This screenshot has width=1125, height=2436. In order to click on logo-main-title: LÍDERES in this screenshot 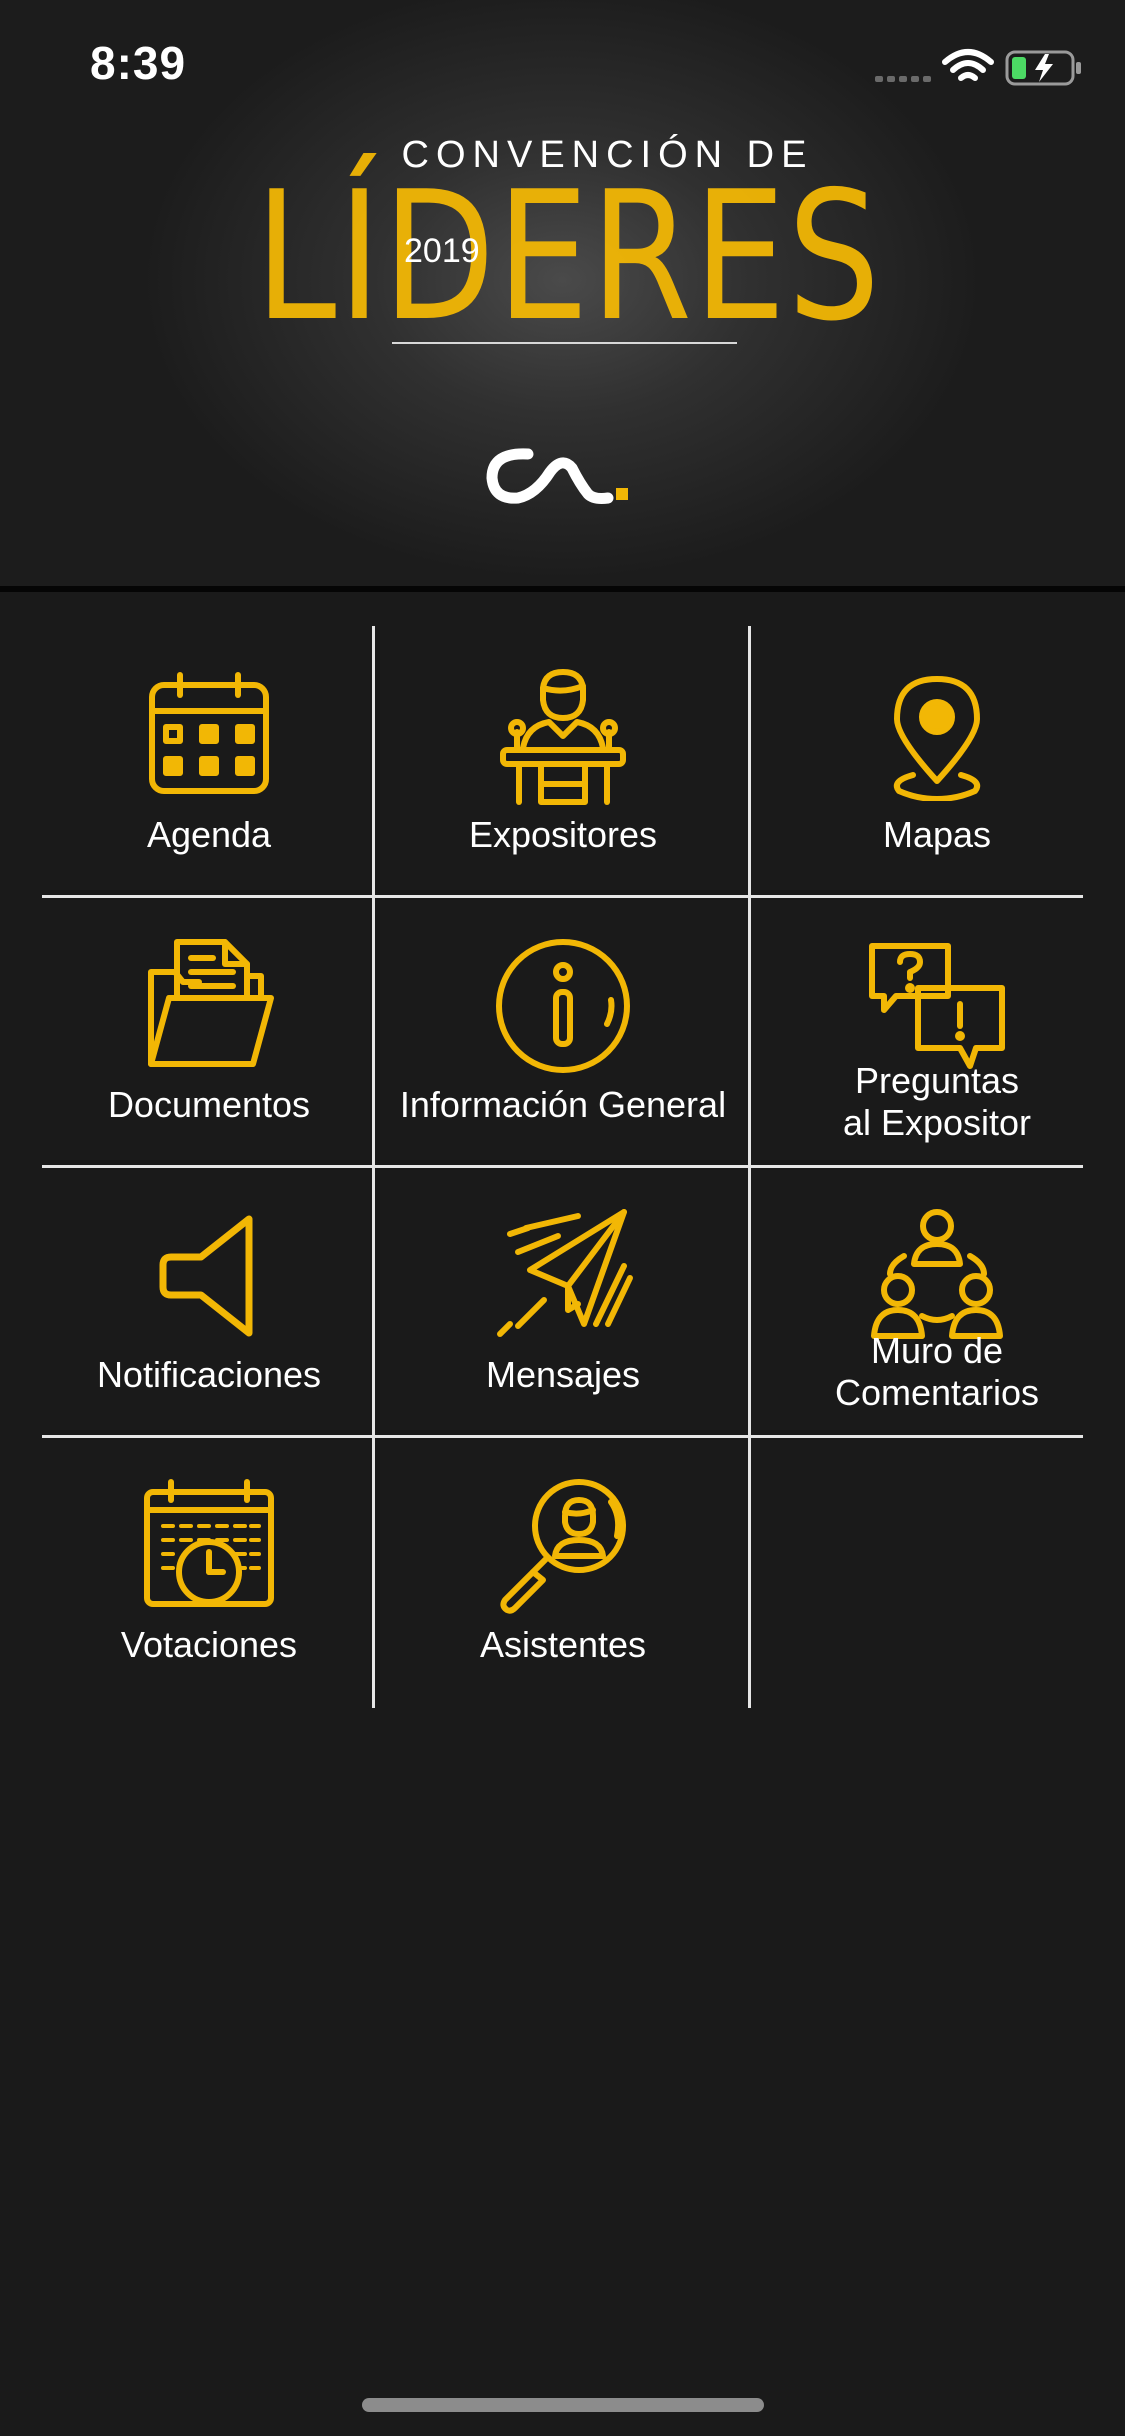, I will do `click(568, 256)`.